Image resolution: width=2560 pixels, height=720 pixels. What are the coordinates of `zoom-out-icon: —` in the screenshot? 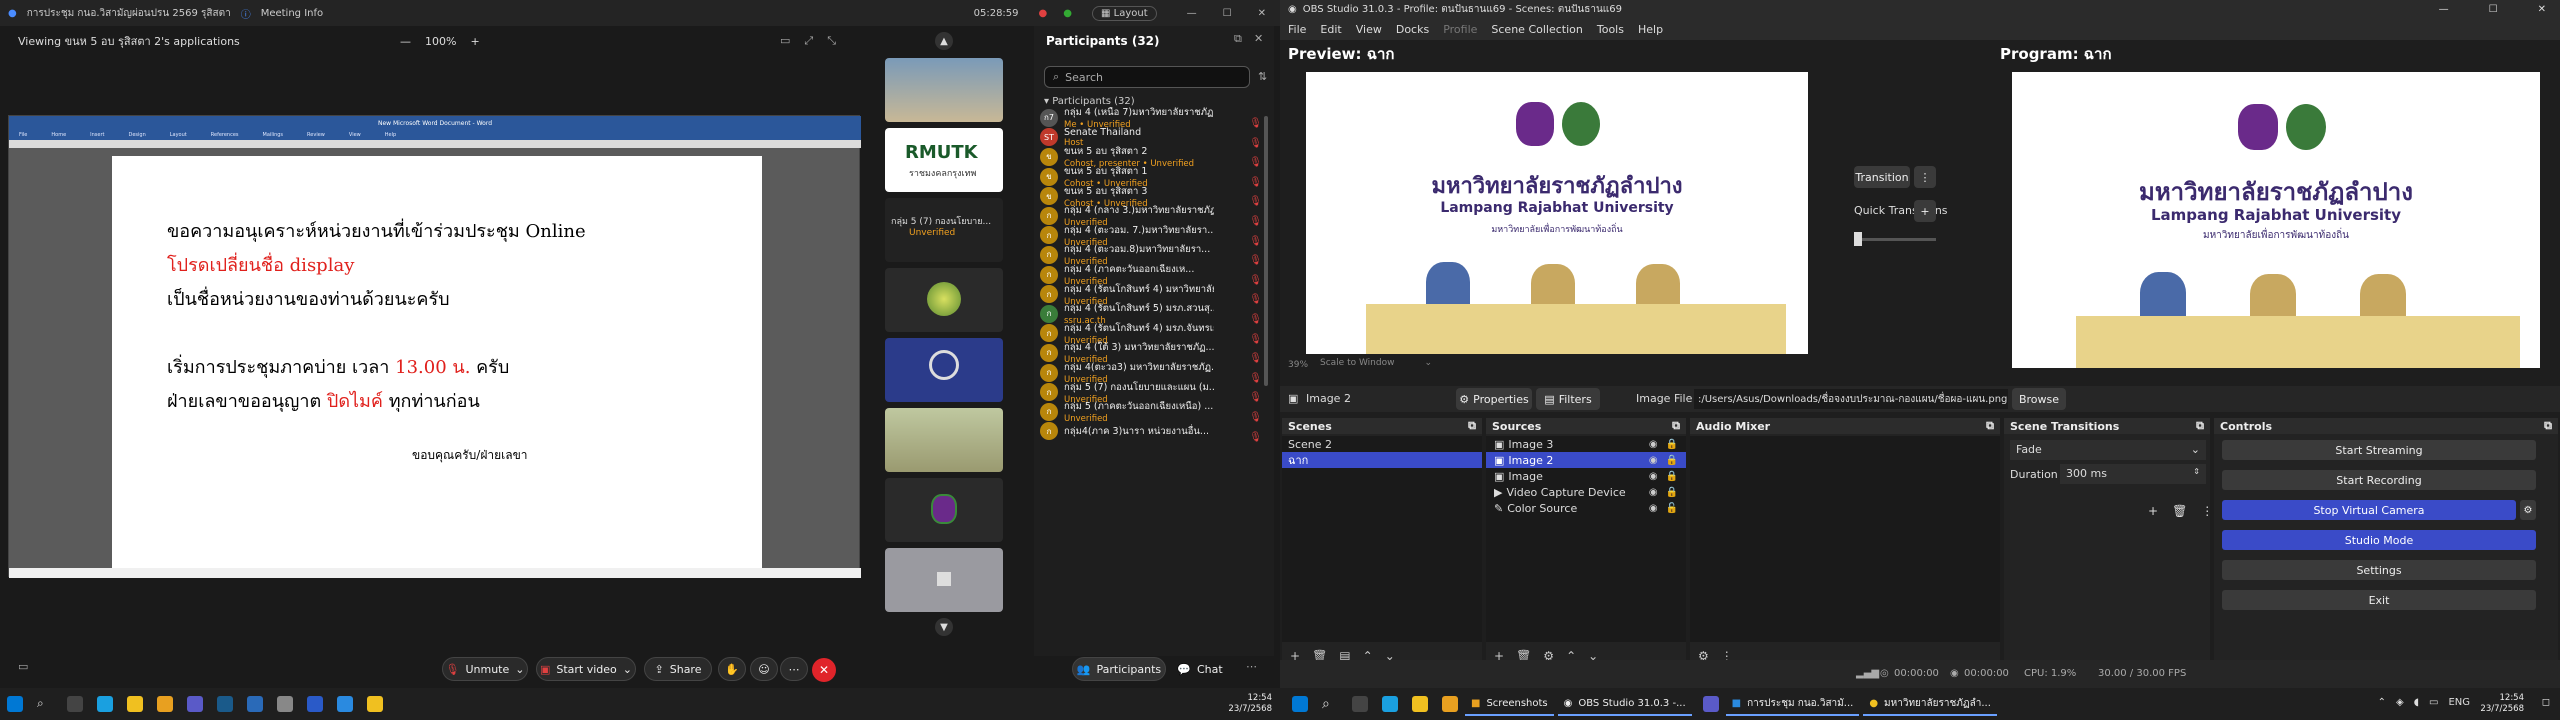 It's located at (405, 41).